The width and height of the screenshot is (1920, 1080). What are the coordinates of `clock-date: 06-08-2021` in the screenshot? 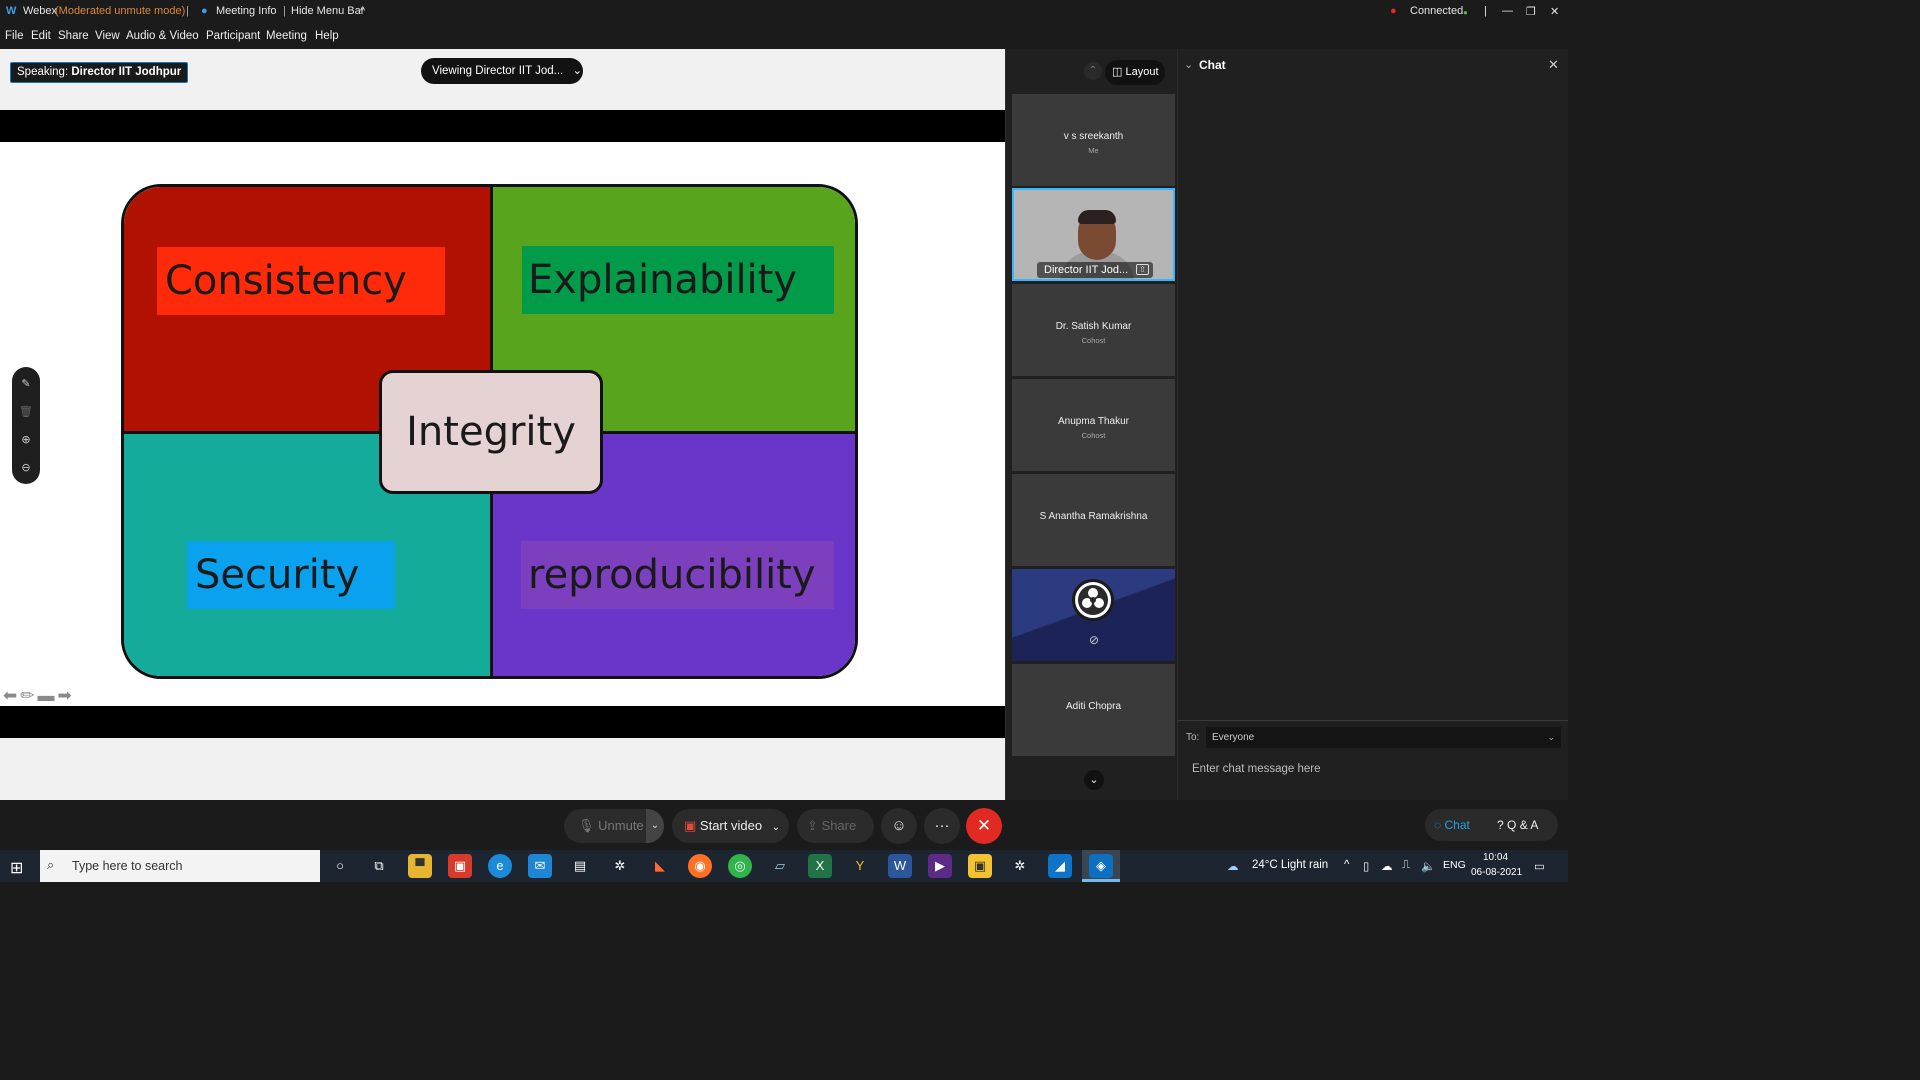 It's located at (1496, 872).